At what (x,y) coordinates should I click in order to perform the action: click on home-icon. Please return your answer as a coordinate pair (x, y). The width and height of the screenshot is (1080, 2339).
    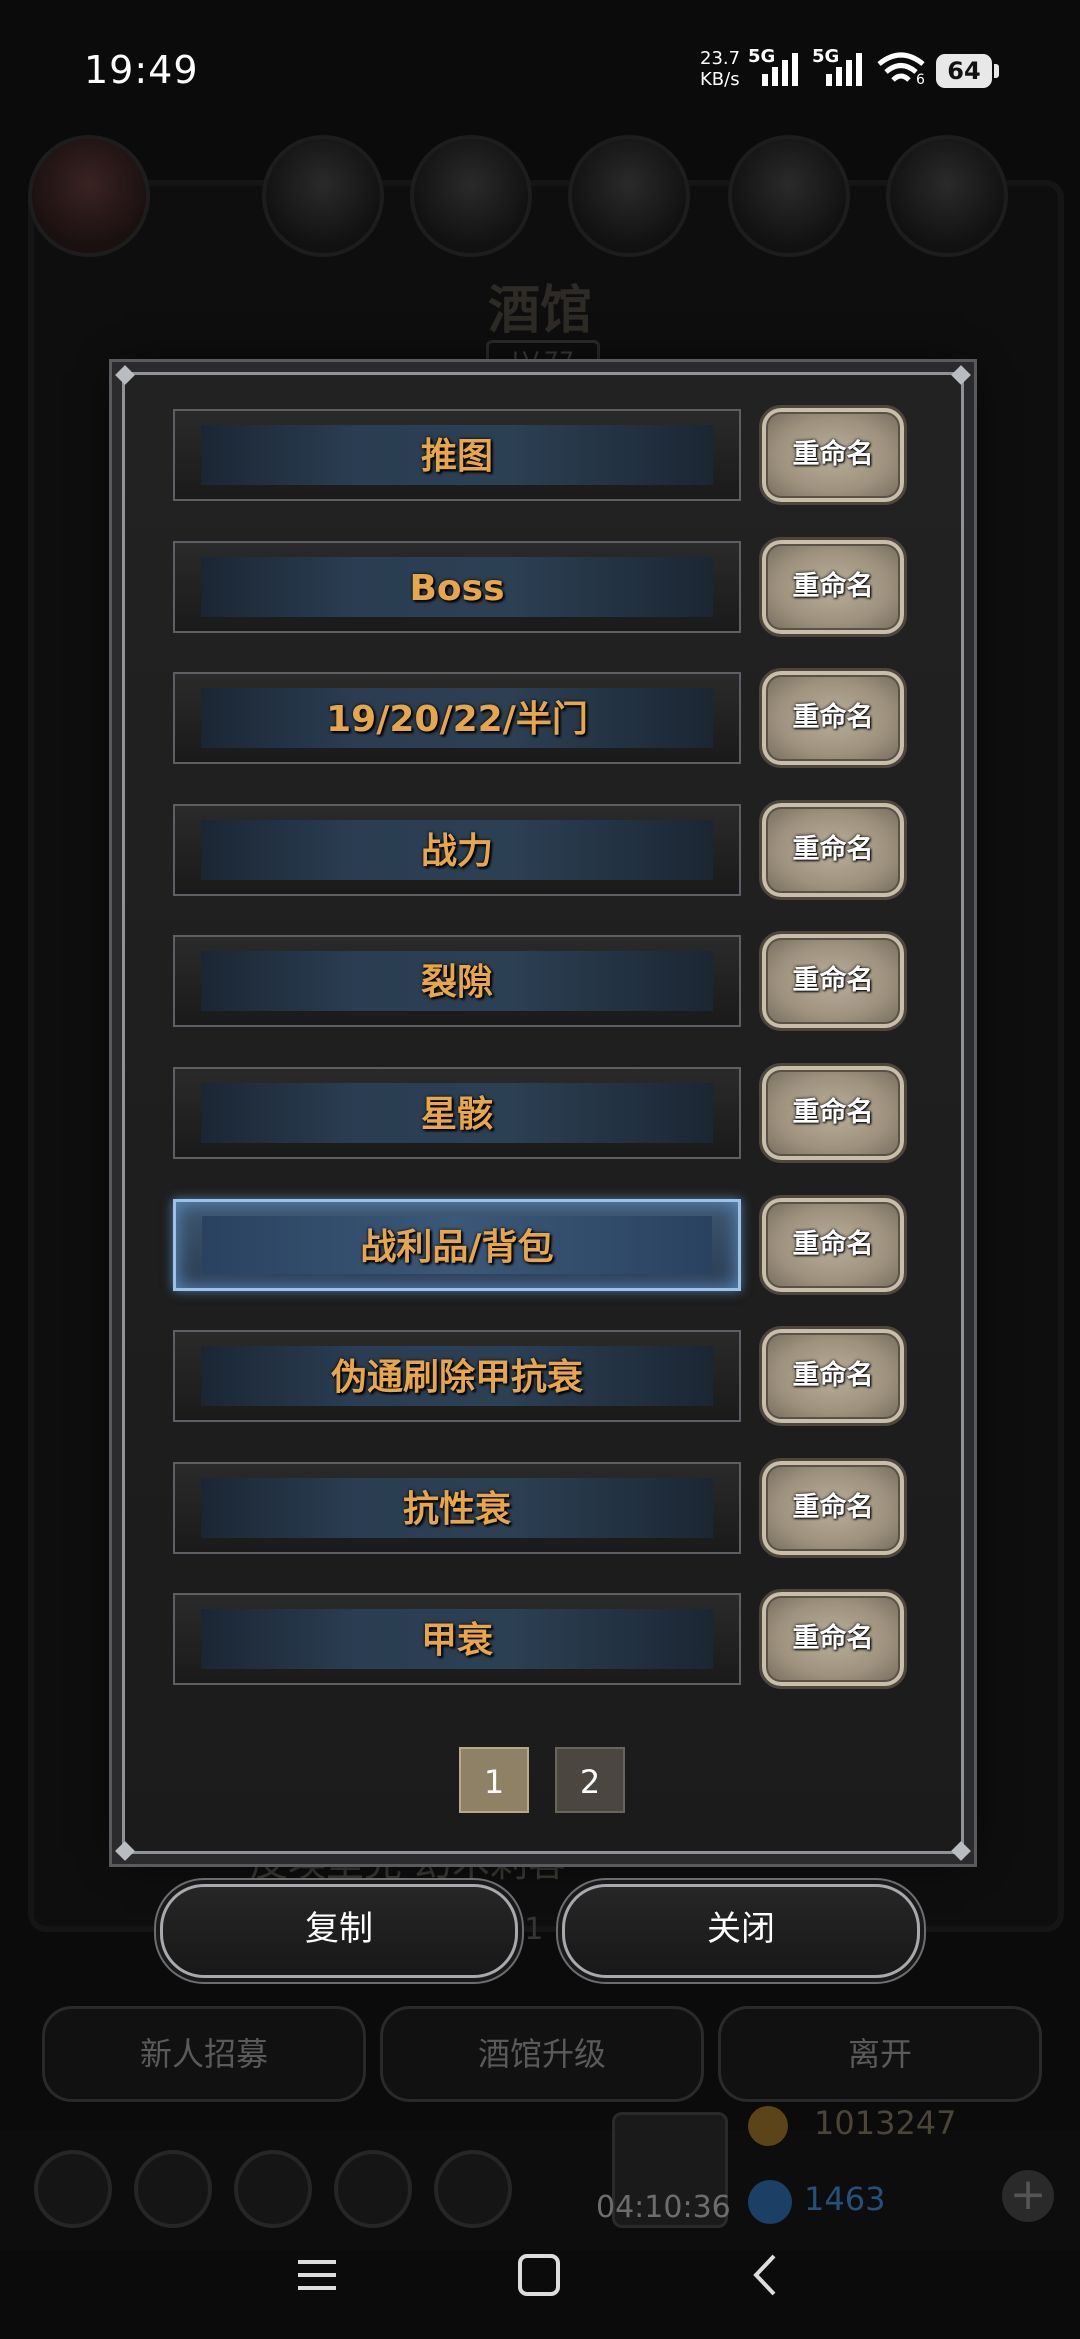
    Looking at the image, I should click on (539, 2275).